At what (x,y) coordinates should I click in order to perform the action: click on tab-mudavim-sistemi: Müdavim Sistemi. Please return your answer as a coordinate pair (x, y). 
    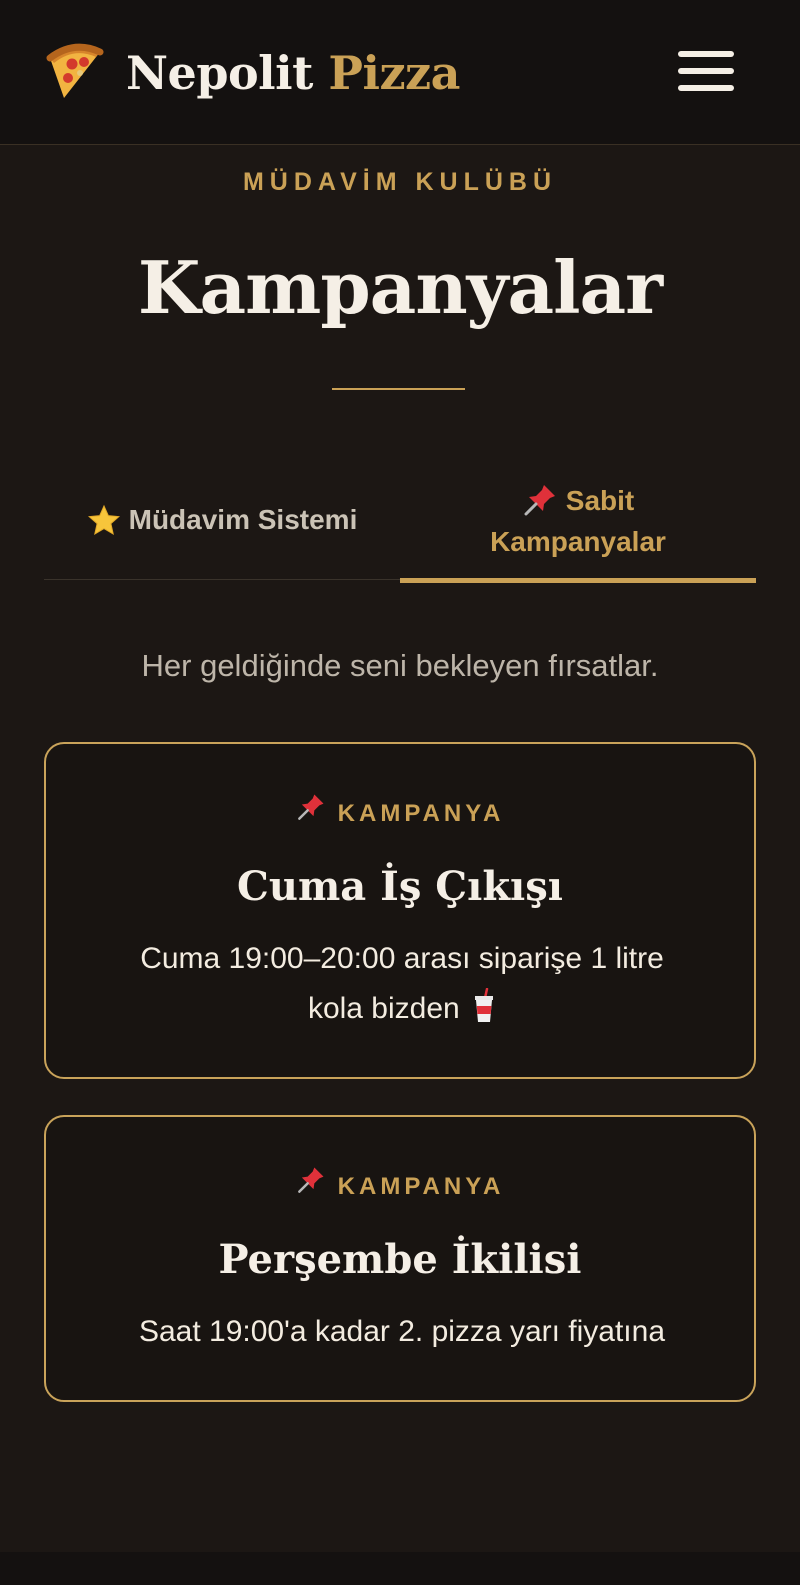
    Looking at the image, I should click on (222, 521).